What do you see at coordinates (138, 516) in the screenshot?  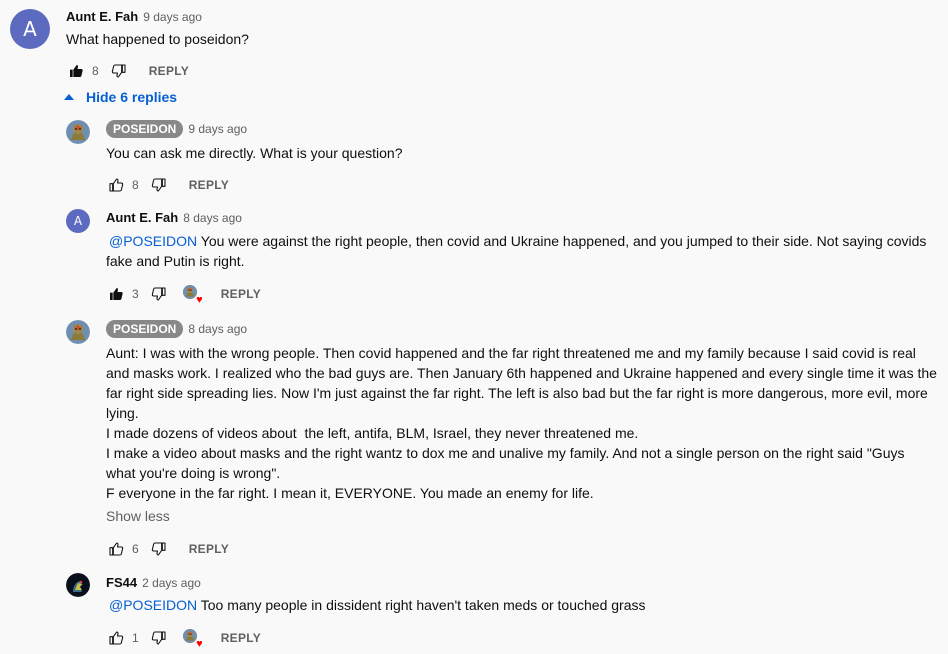 I see `show-less-link: Show less` at bounding box center [138, 516].